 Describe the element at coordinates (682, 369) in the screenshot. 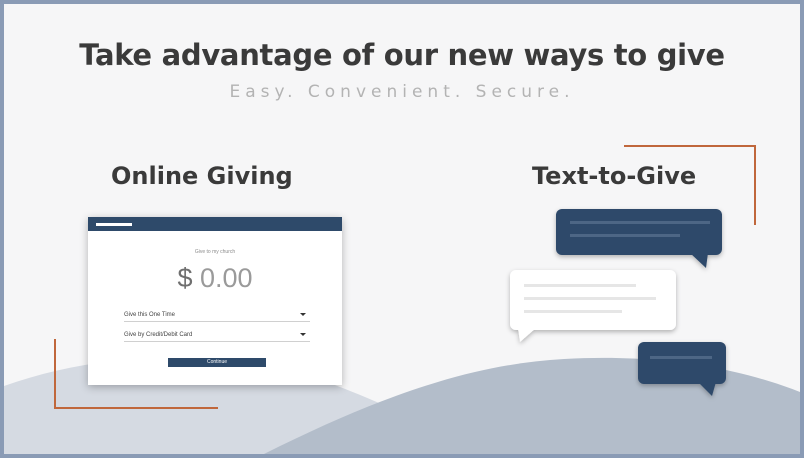

I see `message-bubble-reply` at that location.